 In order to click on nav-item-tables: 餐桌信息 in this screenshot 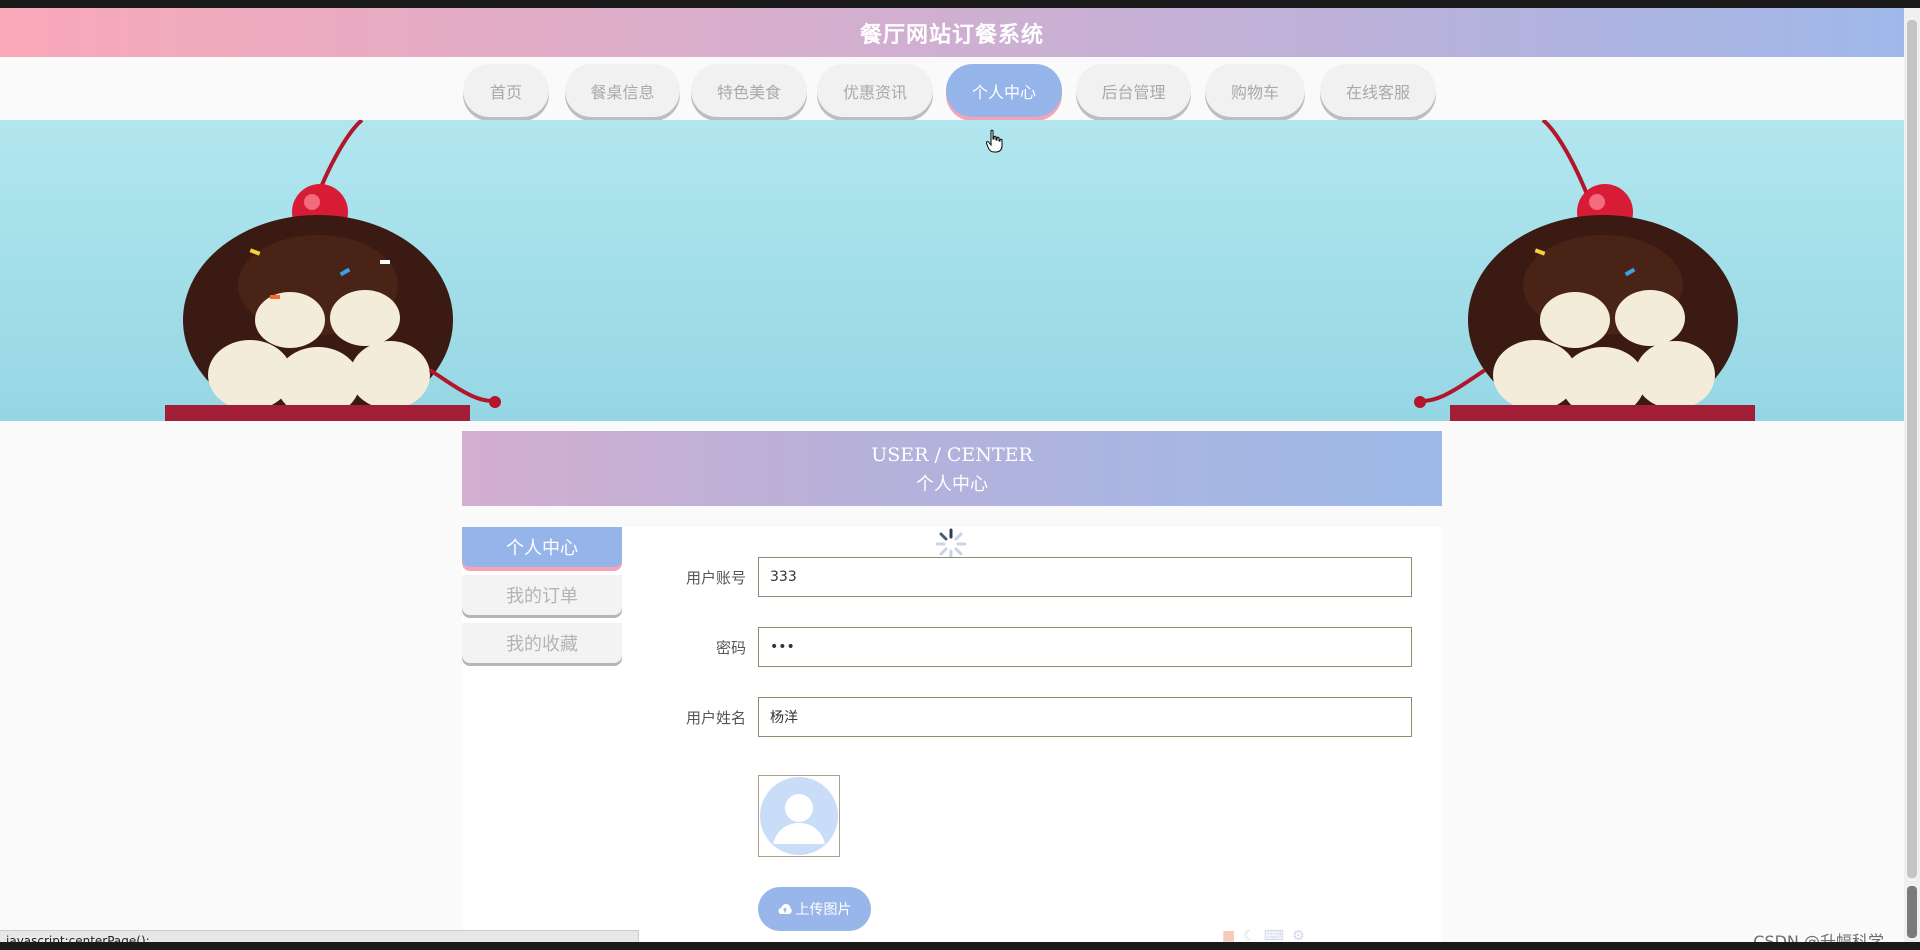, I will do `click(622, 90)`.